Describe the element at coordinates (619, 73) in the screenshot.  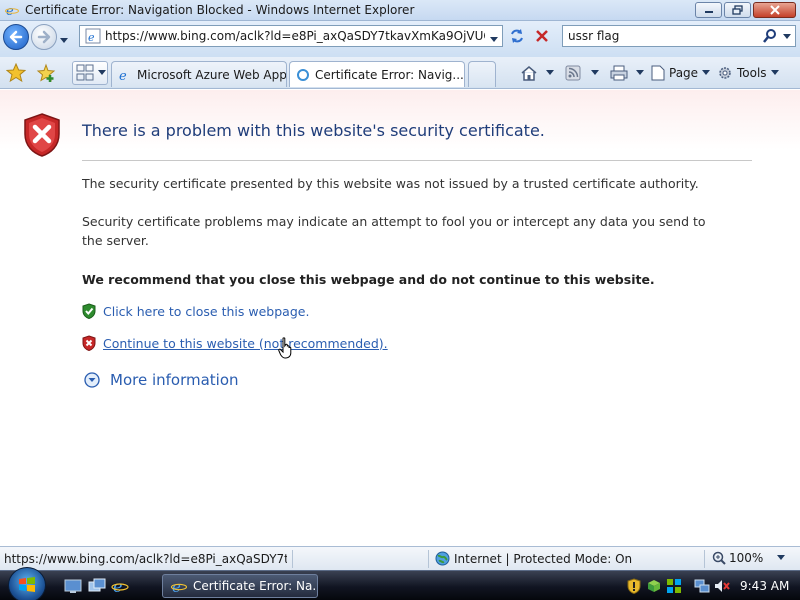
I see `print-icon` at that location.